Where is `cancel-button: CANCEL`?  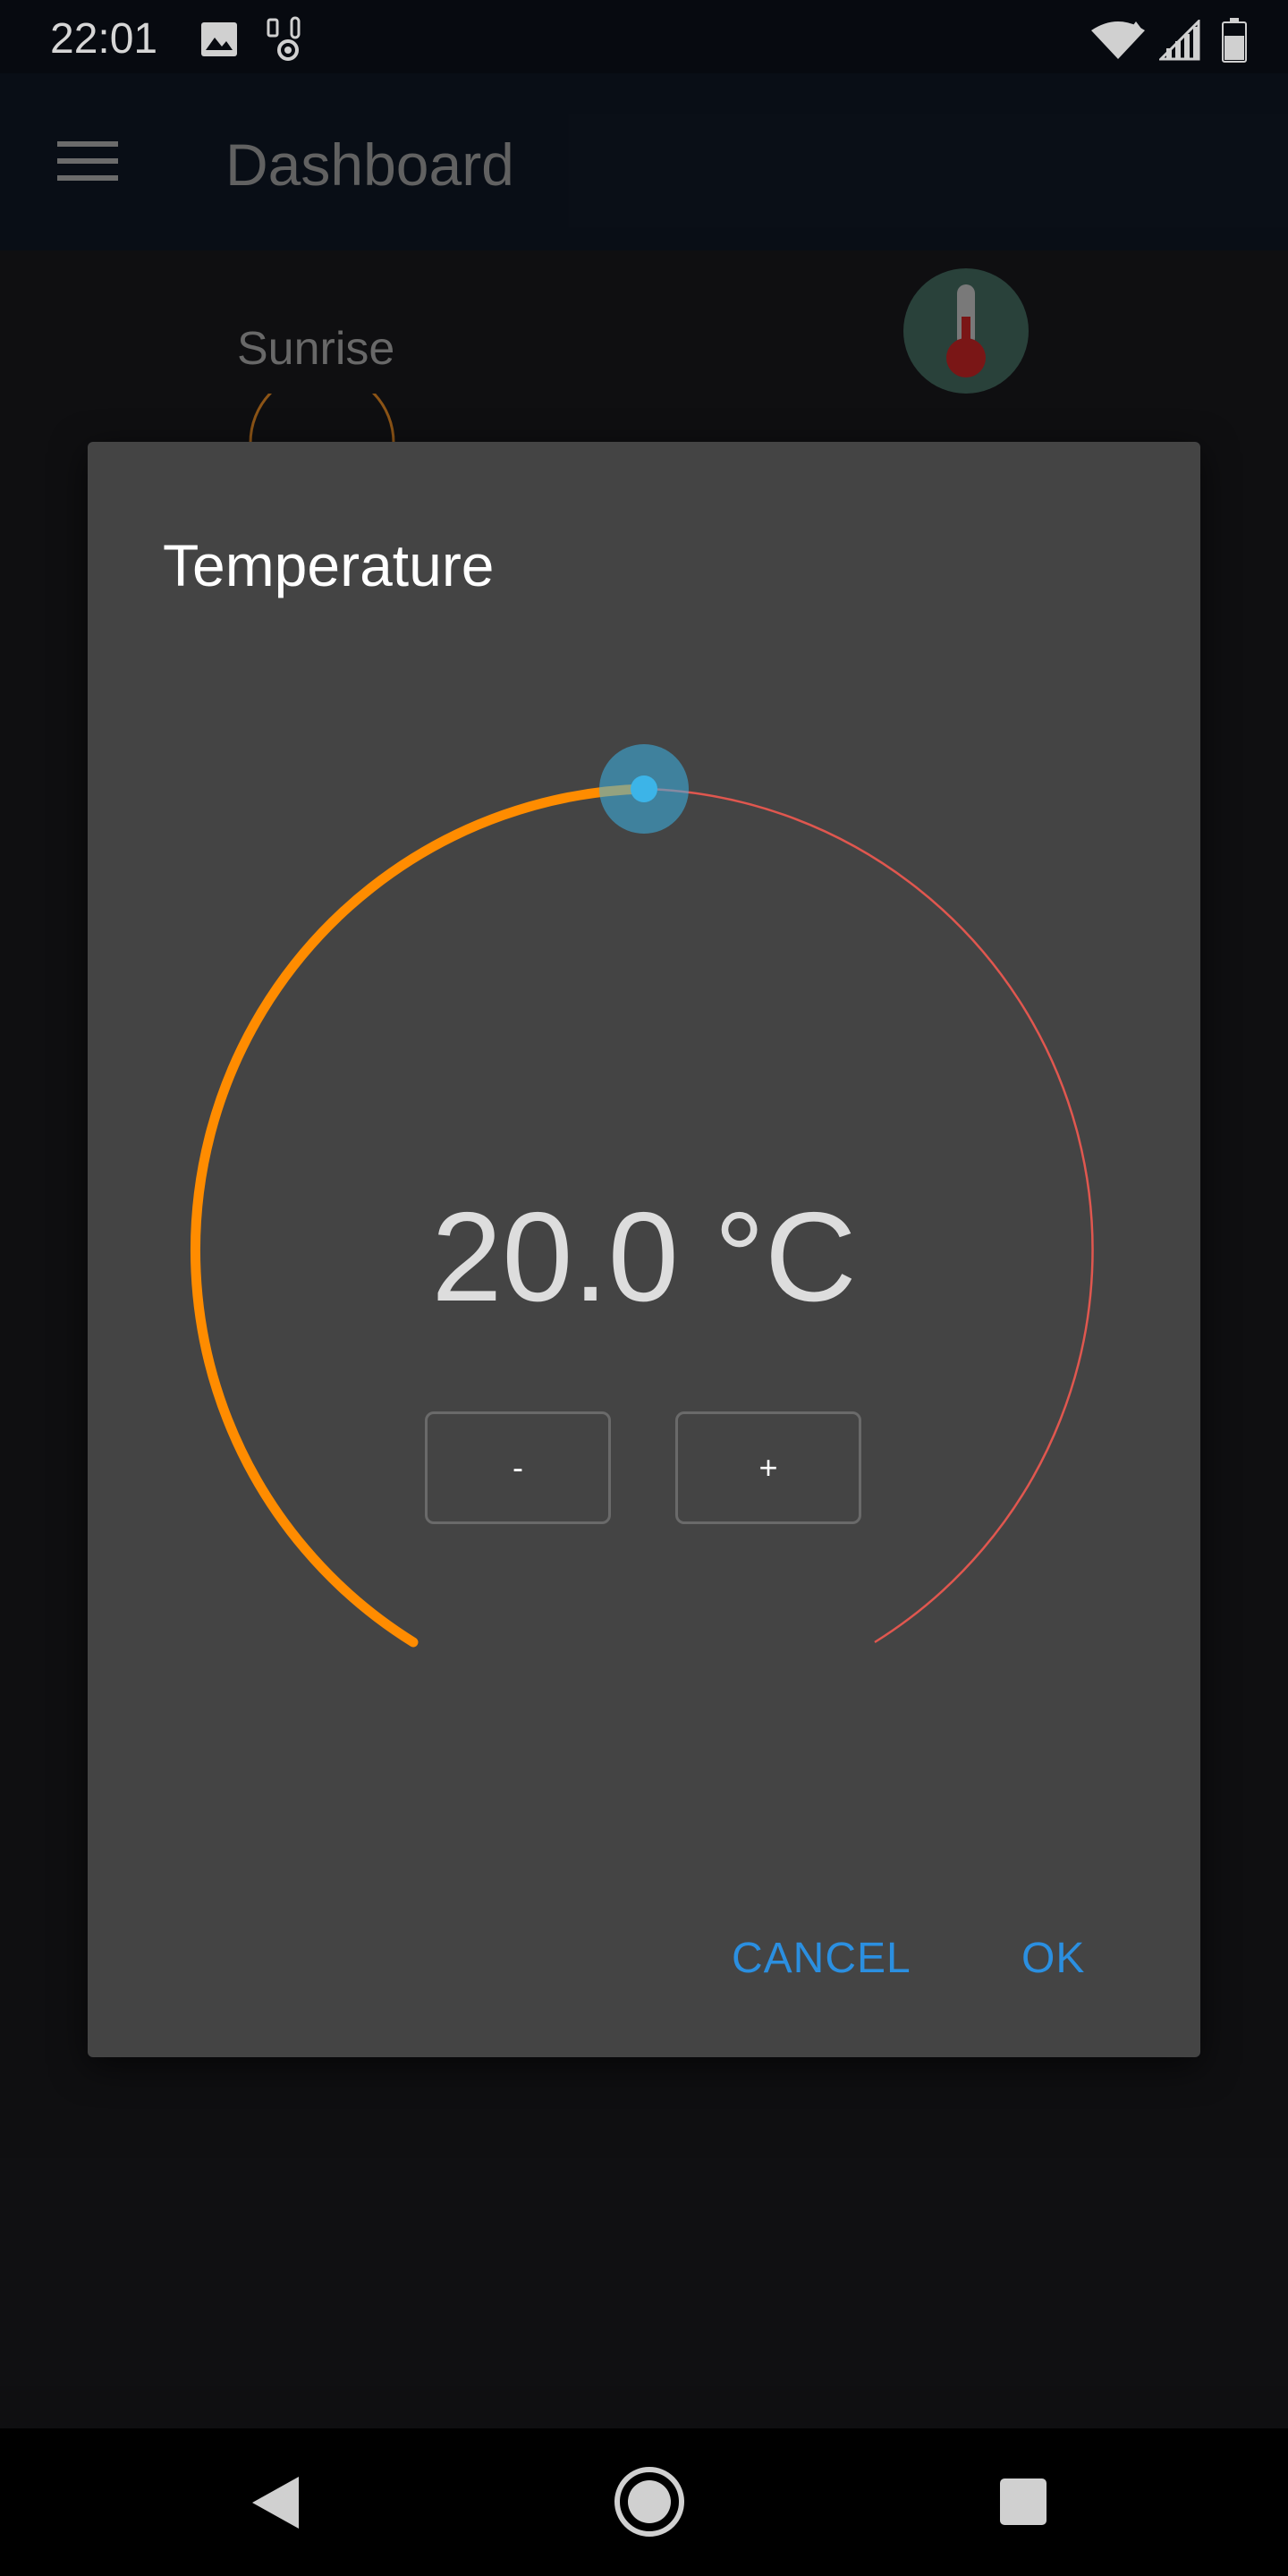 cancel-button: CANCEL is located at coordinates (821, 1958).